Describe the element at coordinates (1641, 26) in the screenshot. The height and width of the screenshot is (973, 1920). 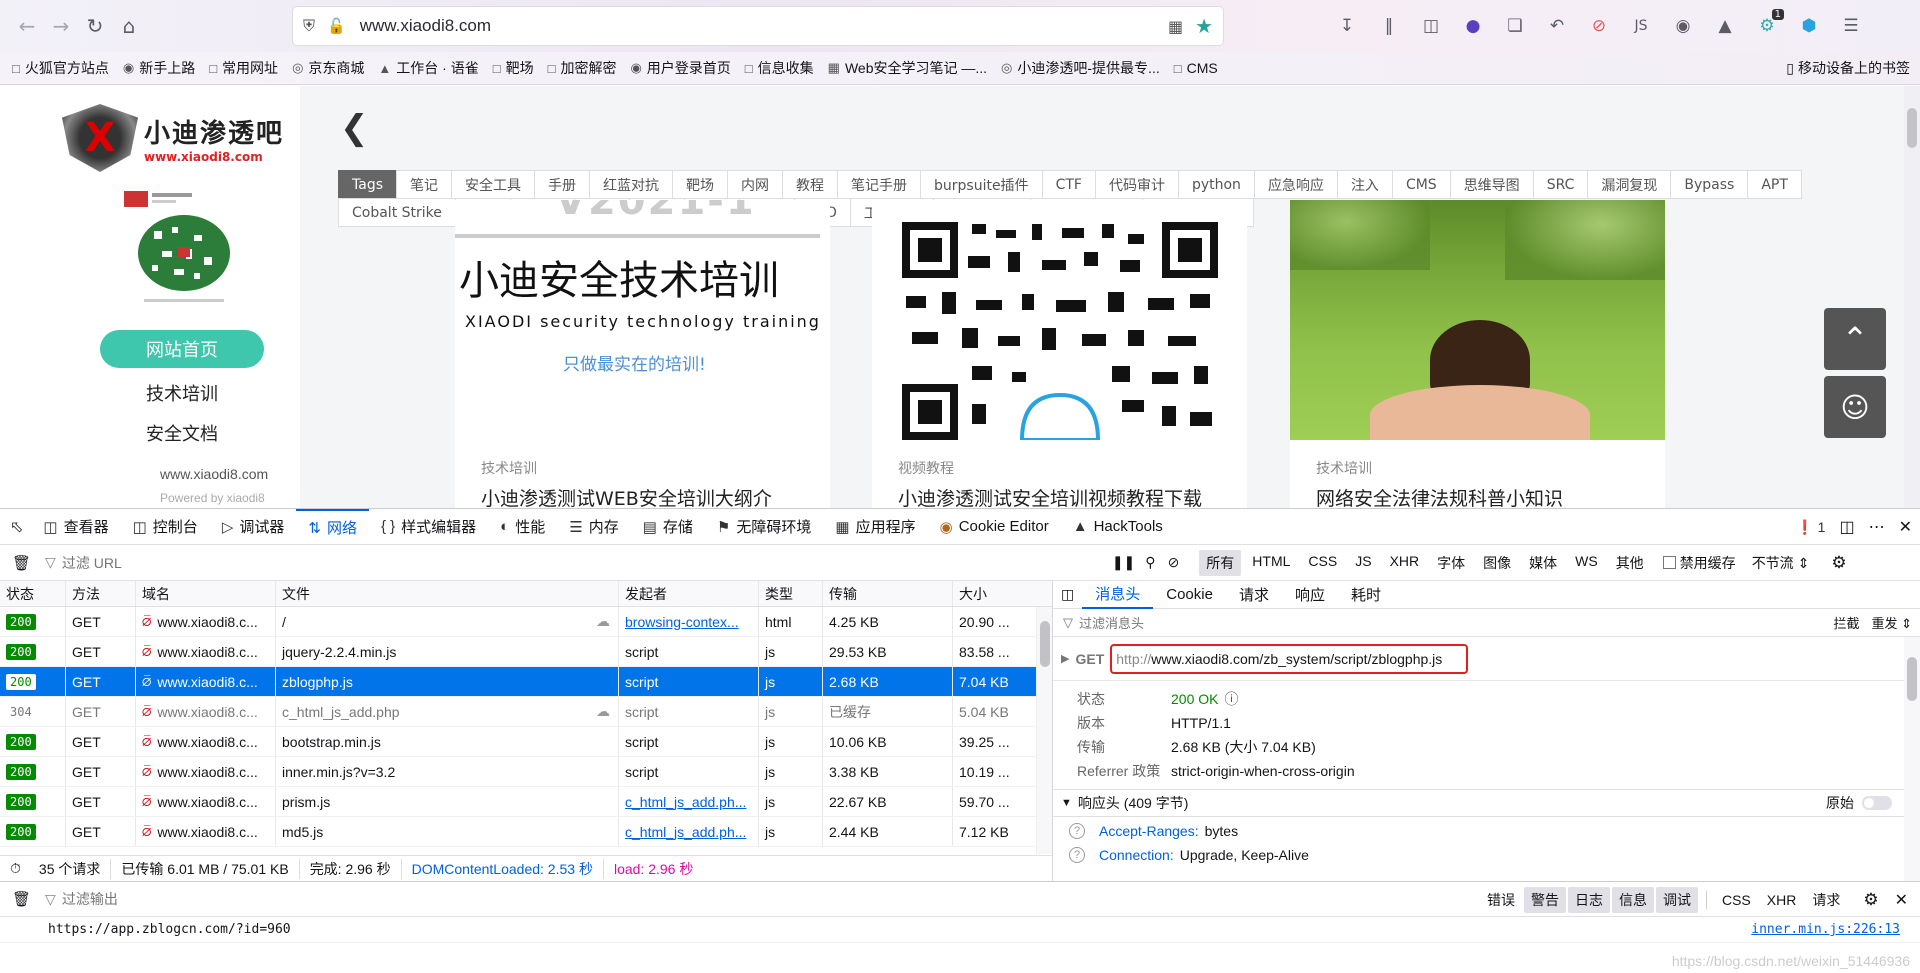
I see `js-icon: JS` at that location.